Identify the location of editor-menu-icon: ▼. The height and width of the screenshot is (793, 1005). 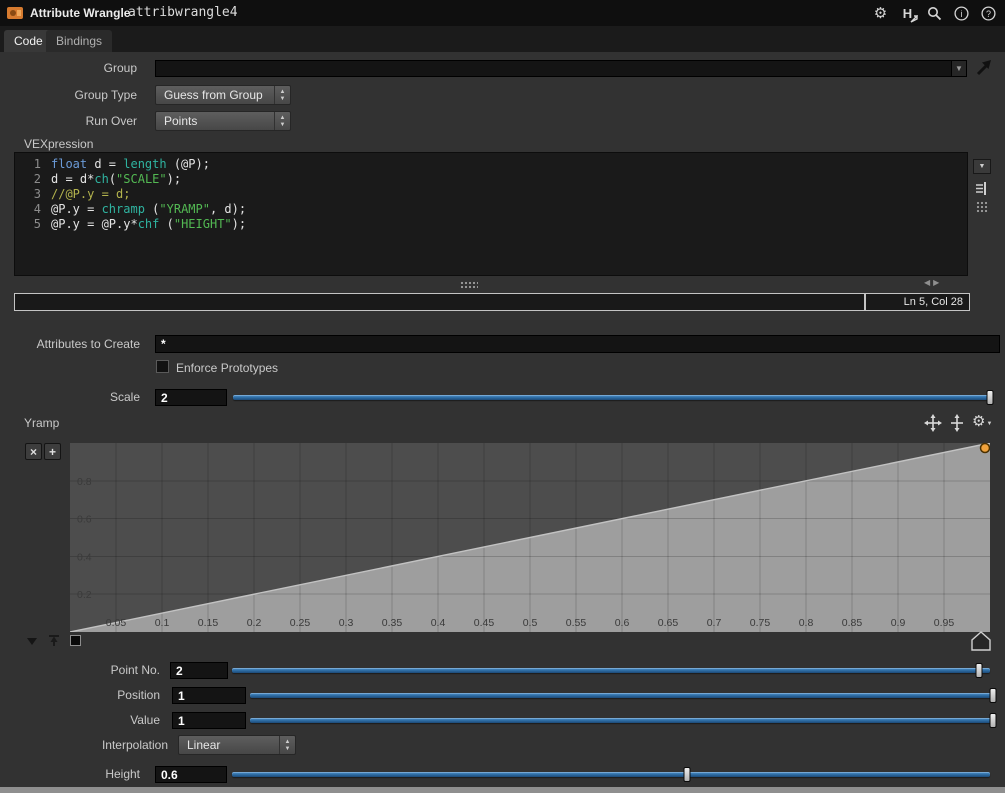
(982, 166).